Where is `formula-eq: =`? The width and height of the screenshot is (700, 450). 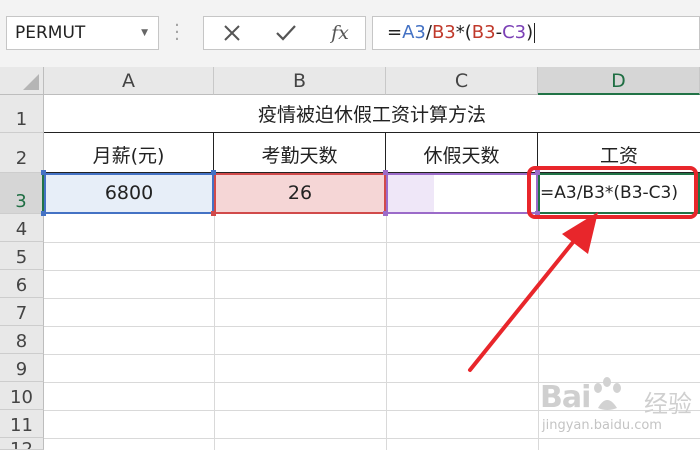 formula-eq: = is located at coordinates (395, 32).